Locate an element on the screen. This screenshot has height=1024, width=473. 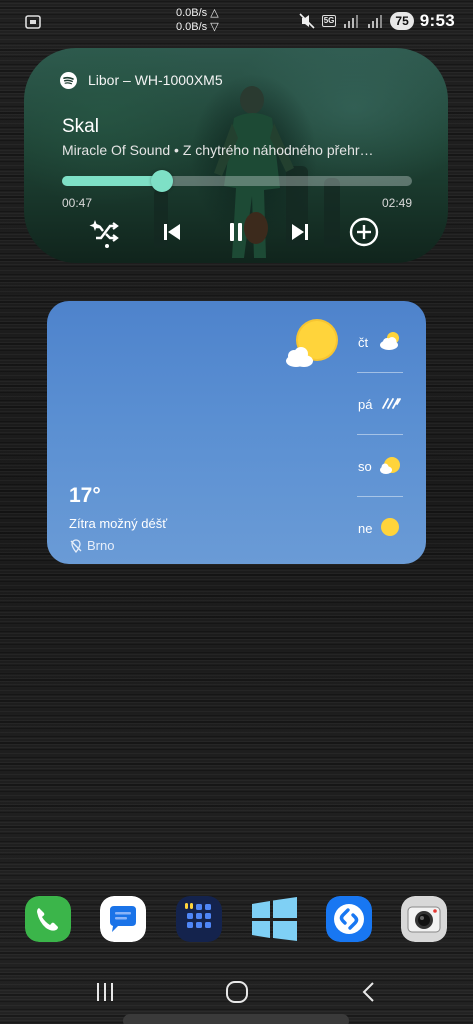
current-temperature: 17° is located at coordinates (85, 495).